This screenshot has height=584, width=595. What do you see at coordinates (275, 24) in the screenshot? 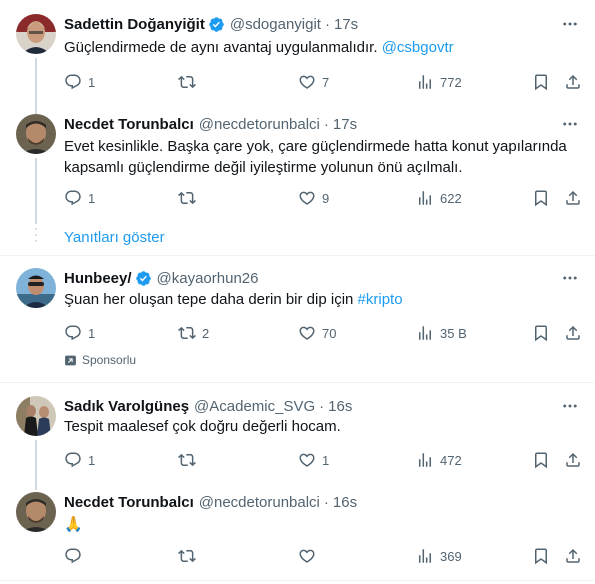
I see `author-handle: @sdoganyigit` at bounding box center [275, 24].